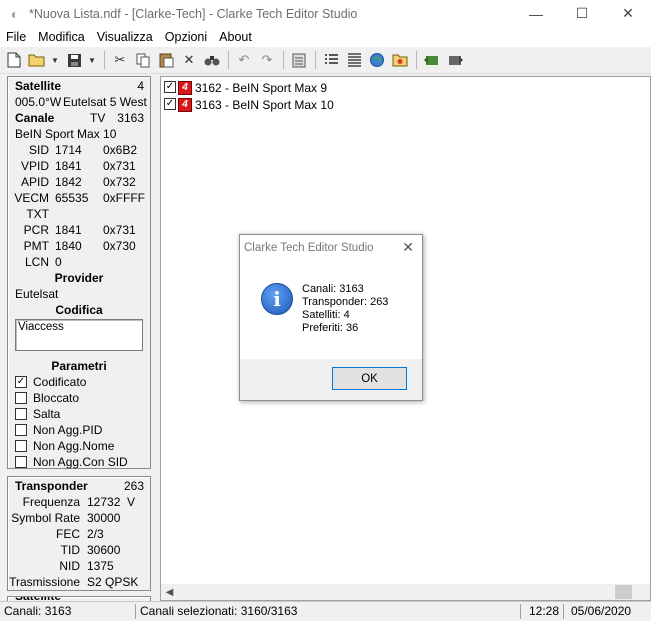 The width and height of the screenshot is (651, 621). Describe the element at coordinates (45, 518) in the screenshot. I see `symbol-rate-label: Symbol Rate` at that location.